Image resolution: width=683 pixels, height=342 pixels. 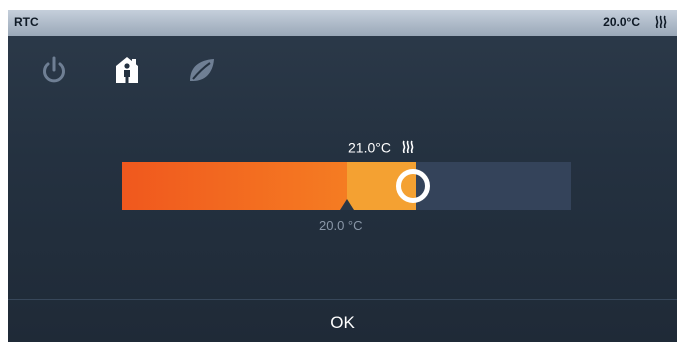 I want to click on power-icon, so click(x=54, y=69).